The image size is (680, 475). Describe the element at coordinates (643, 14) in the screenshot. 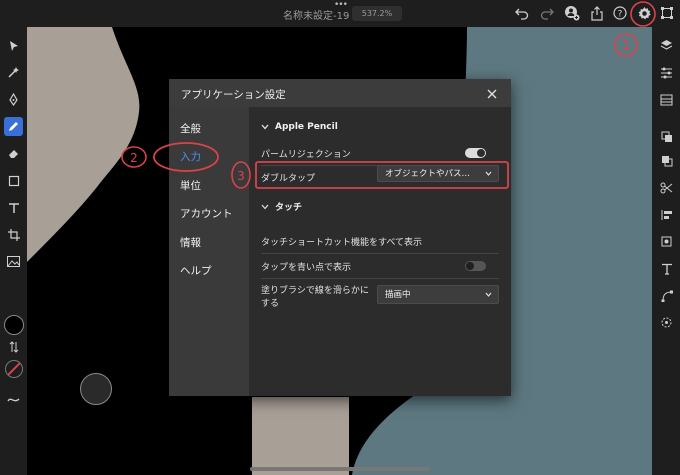

I see `annotation-circle-settings` at that location.